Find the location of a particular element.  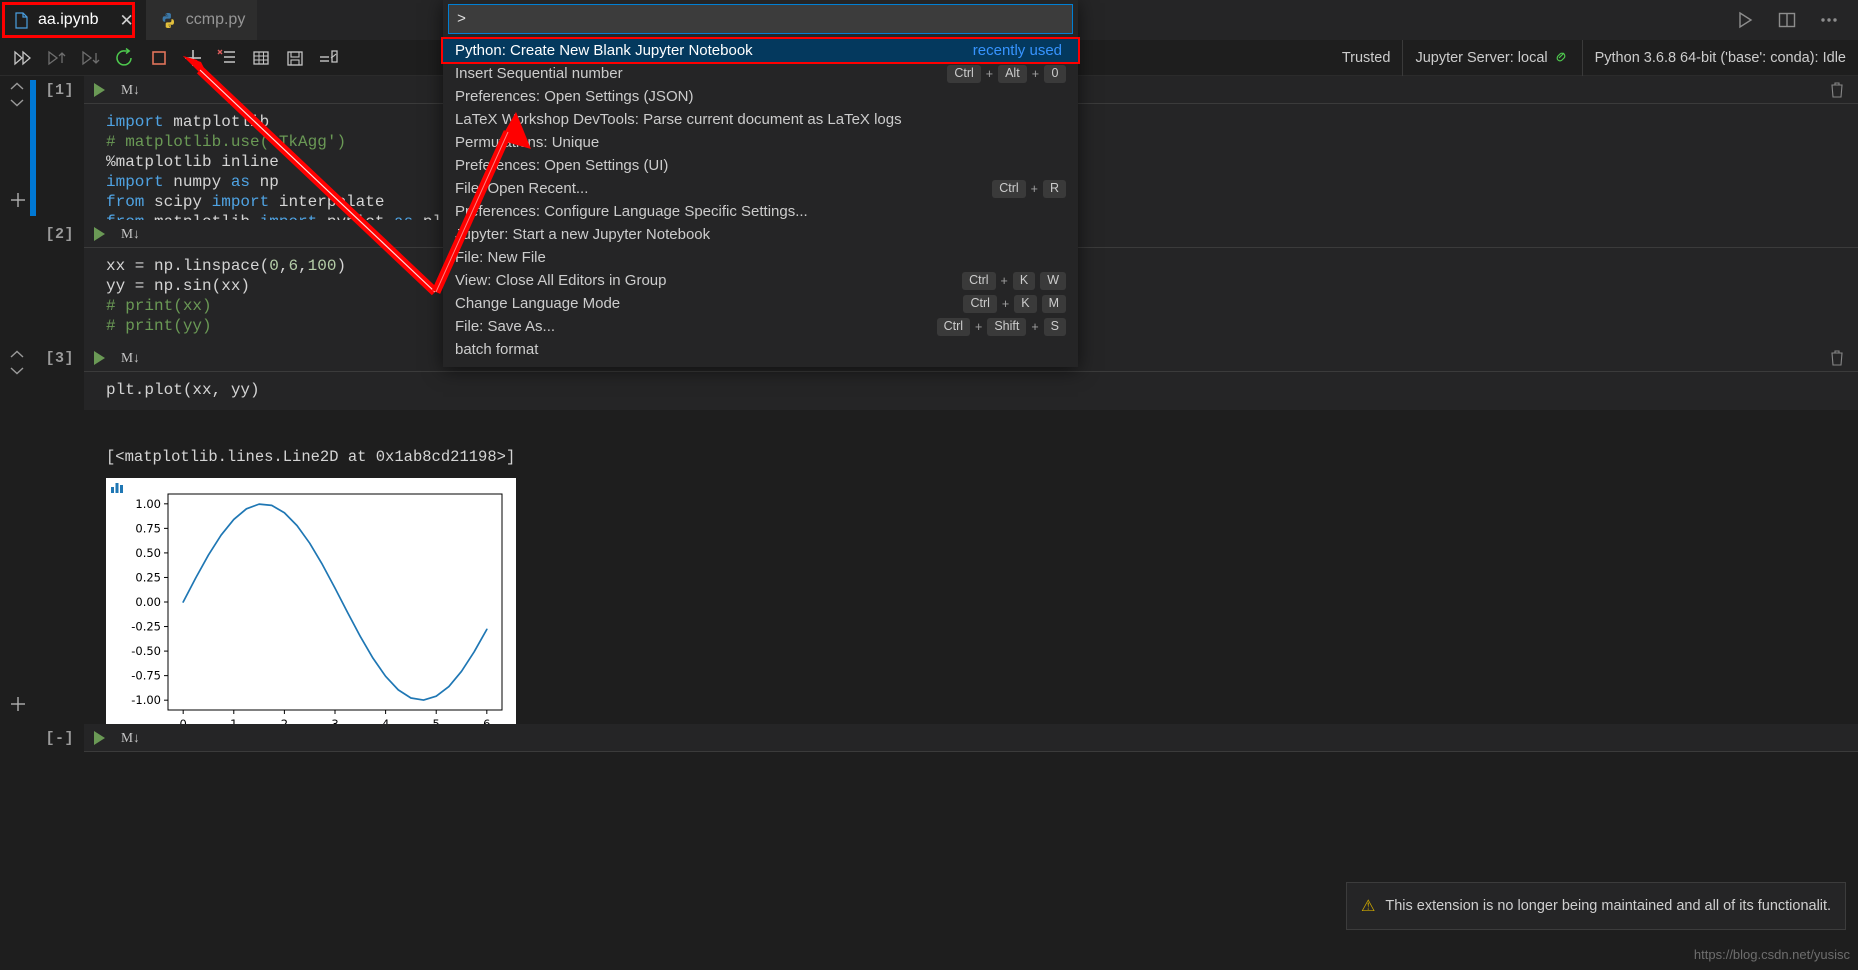

cell-gutter: [-] is located at coordinates (42, 740).